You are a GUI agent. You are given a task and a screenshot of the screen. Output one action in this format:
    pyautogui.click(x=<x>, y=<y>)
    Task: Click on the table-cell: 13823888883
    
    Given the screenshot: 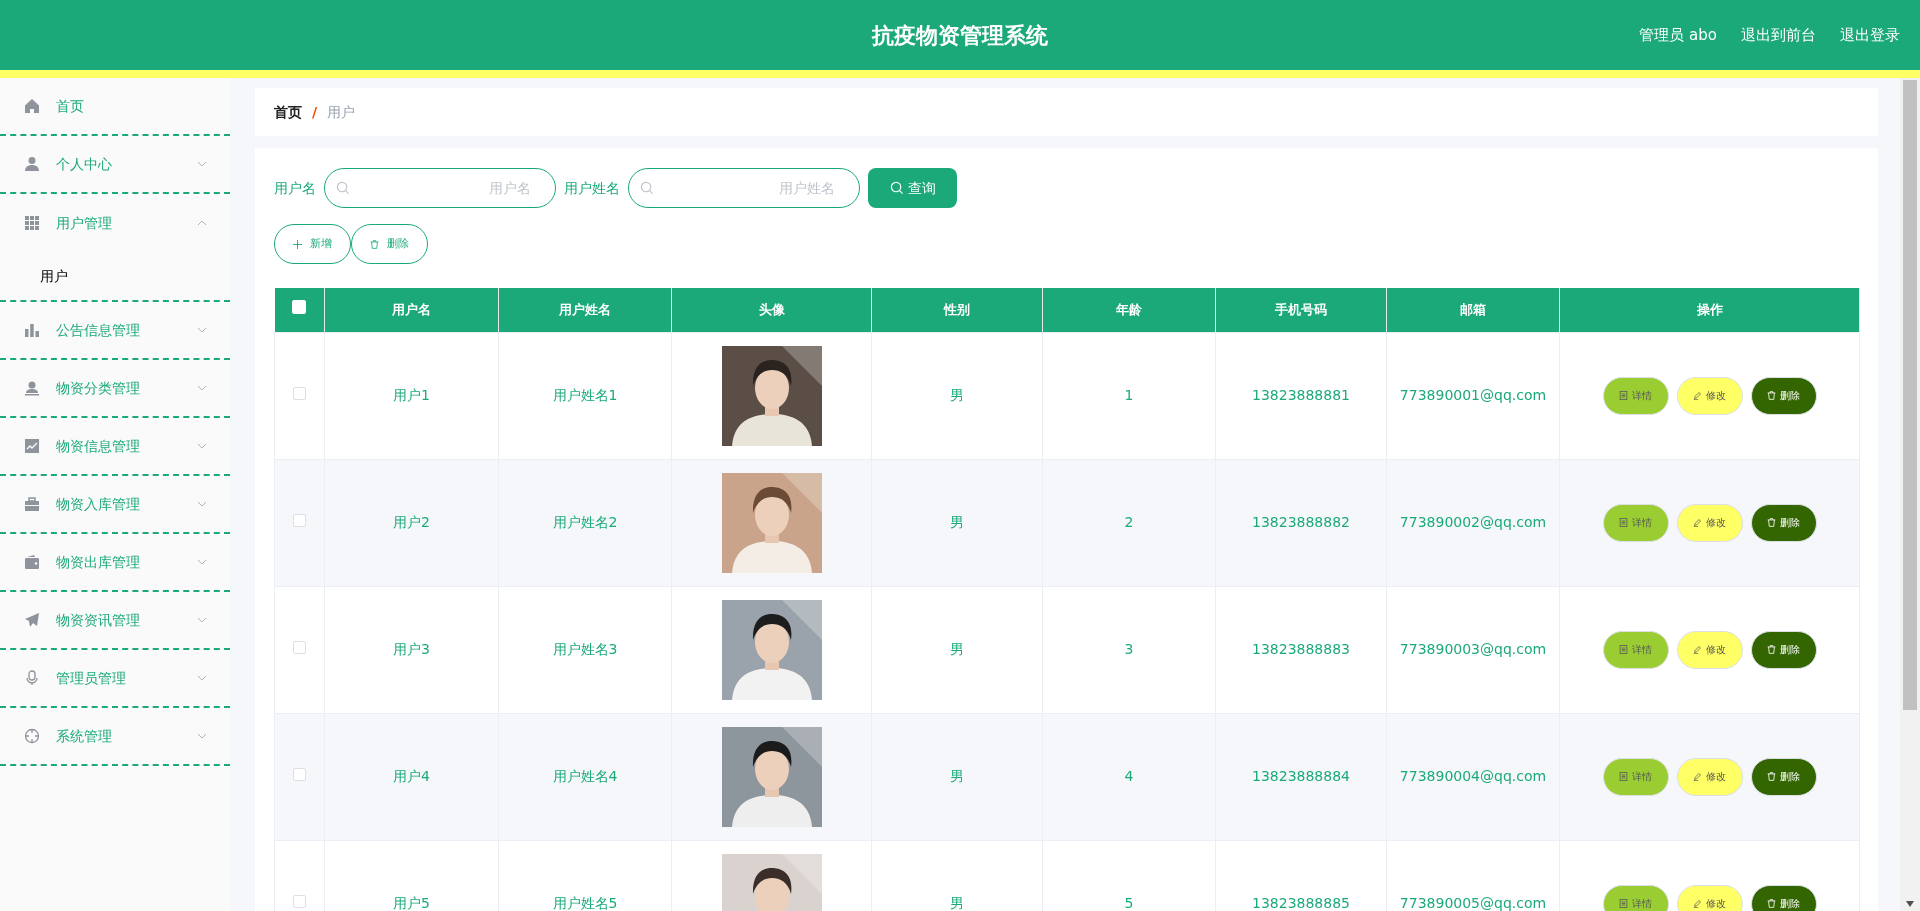 What is the action you would take?
    pyautogui.click(x=1301, y=649)
    